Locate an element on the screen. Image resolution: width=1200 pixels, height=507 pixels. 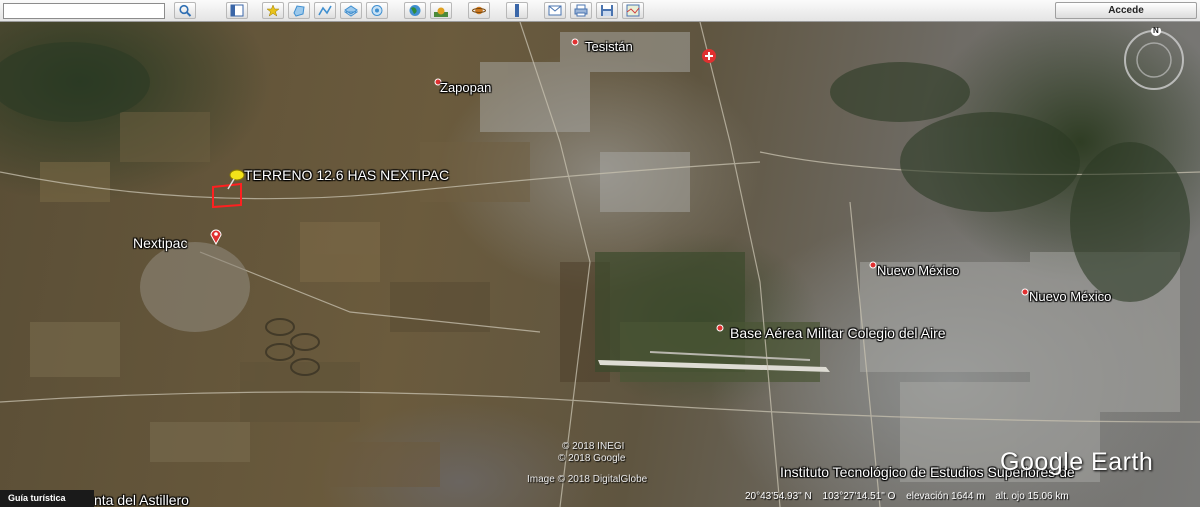
accede-button: Accede is located at coordinates (1126, 10).